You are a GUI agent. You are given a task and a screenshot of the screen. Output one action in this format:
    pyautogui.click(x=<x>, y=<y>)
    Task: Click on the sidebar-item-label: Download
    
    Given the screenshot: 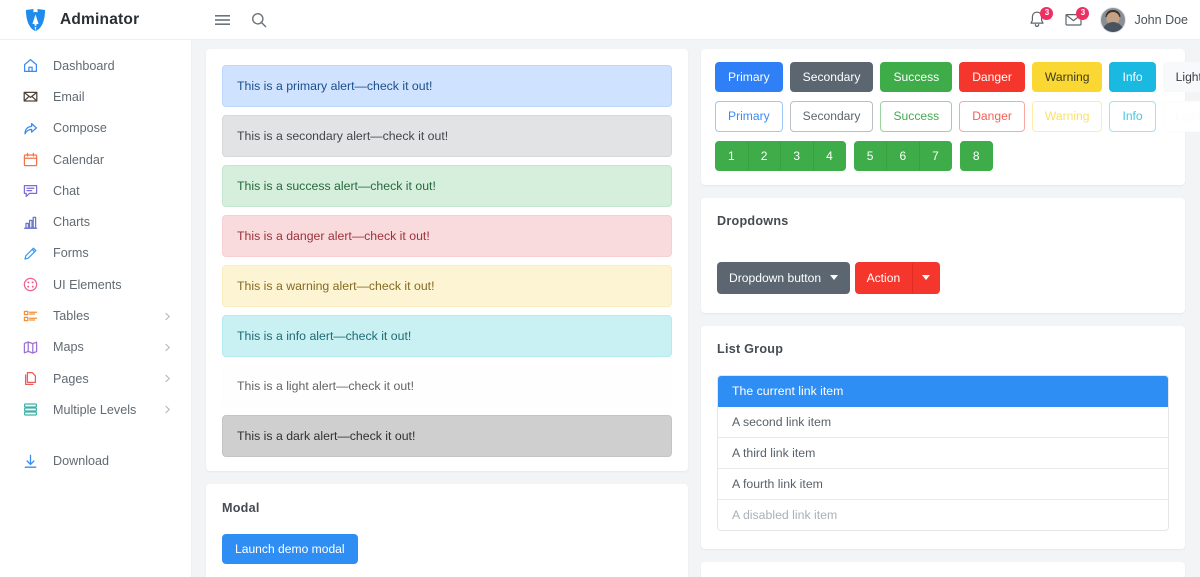 What is the action you would take?
    pyautogui.click(x=81, y=461)
    